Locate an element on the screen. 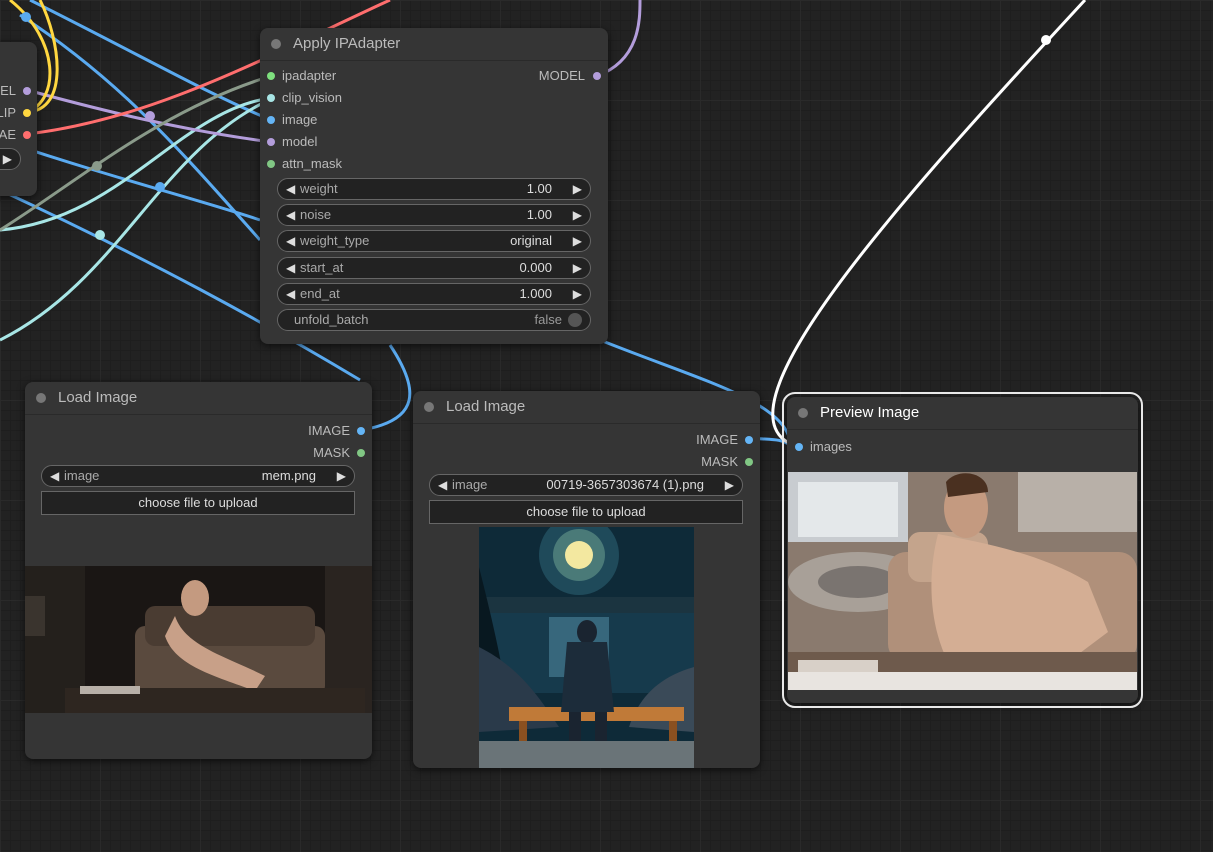 The height and width of the screenshot is (852, 1213). output-dot-vae is located at coordinates (27, 135).